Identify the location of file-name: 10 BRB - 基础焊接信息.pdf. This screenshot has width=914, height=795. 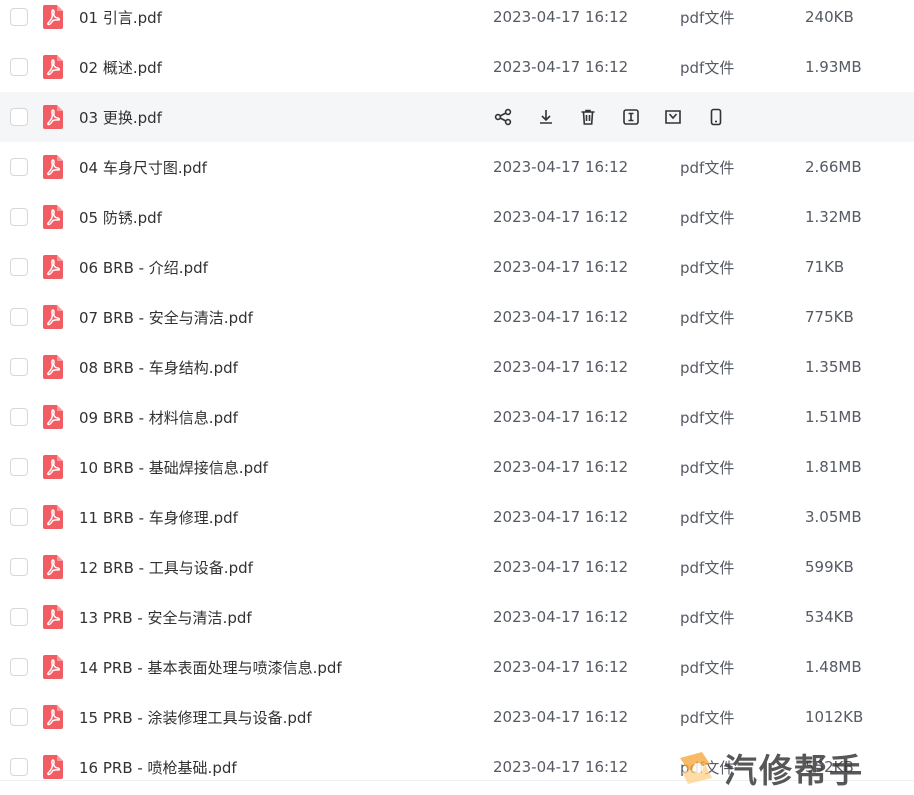
(173, 467).